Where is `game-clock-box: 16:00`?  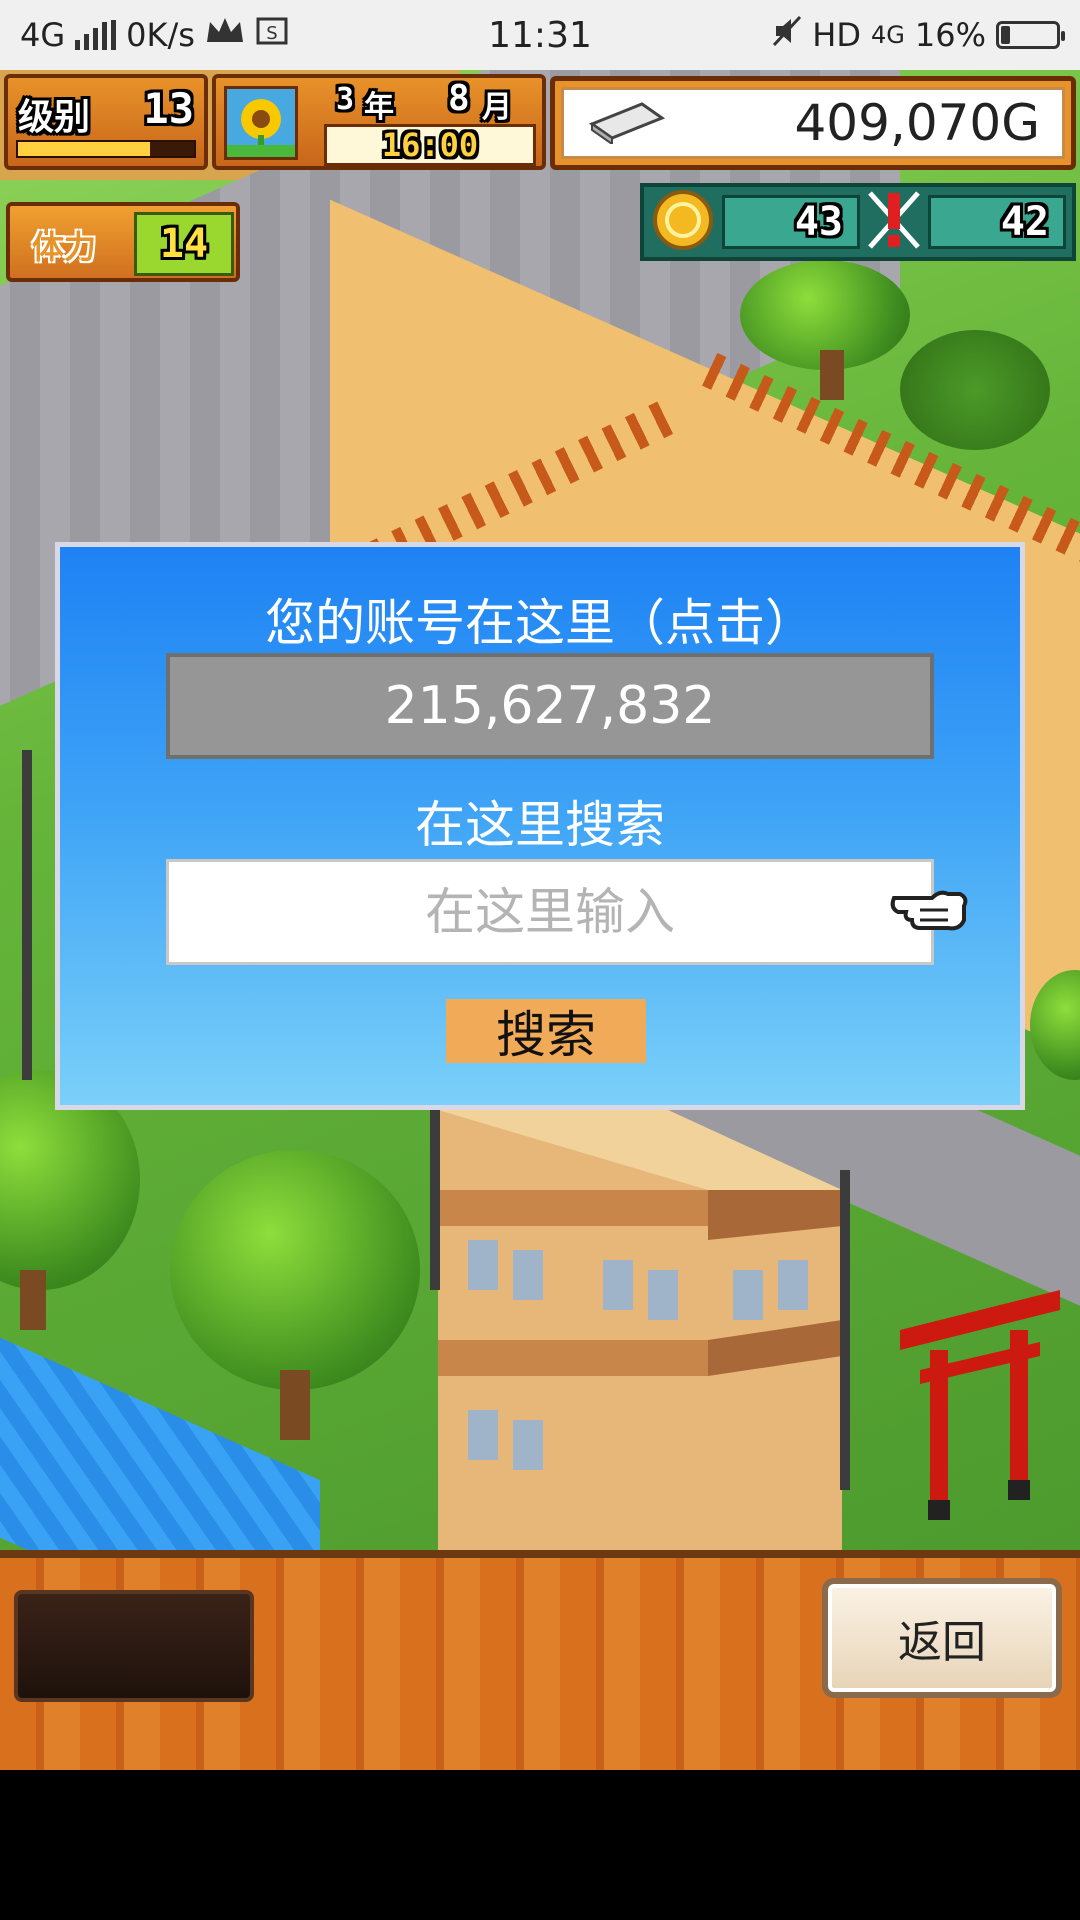
game-clock-box: 16:00 is located at coordinates (430, 145).